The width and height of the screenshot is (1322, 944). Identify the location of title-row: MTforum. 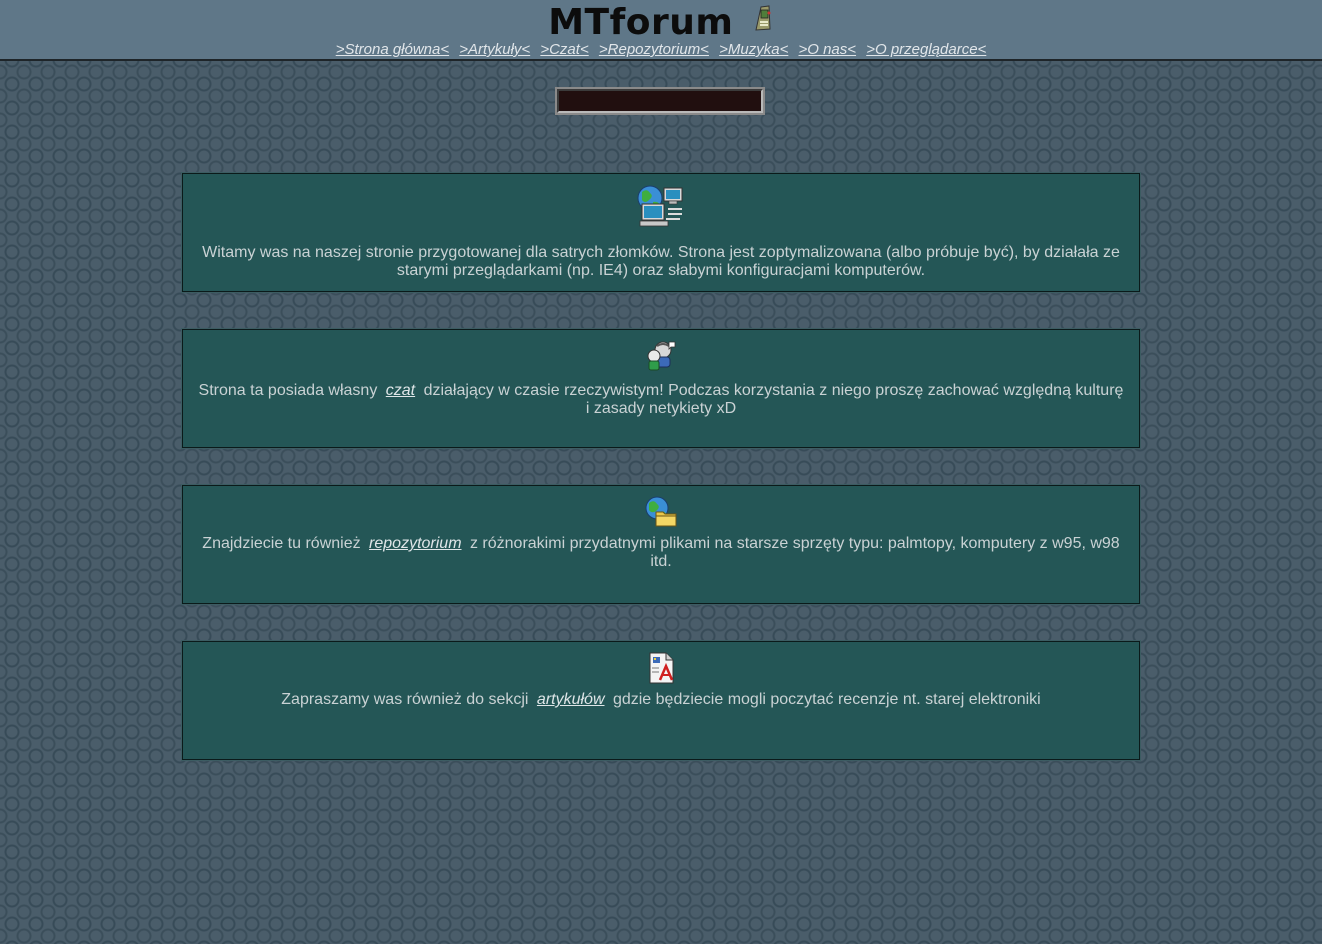
(661, 22).